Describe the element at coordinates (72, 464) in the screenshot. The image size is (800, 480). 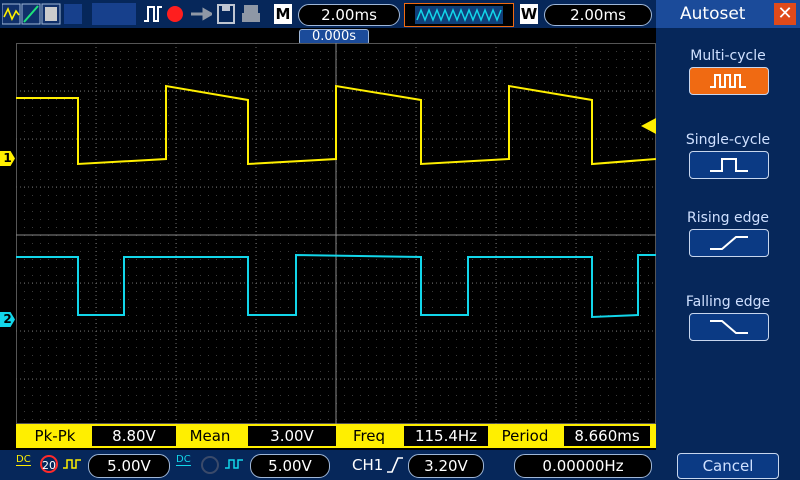
I see `ch1-channel-icon` at that location.